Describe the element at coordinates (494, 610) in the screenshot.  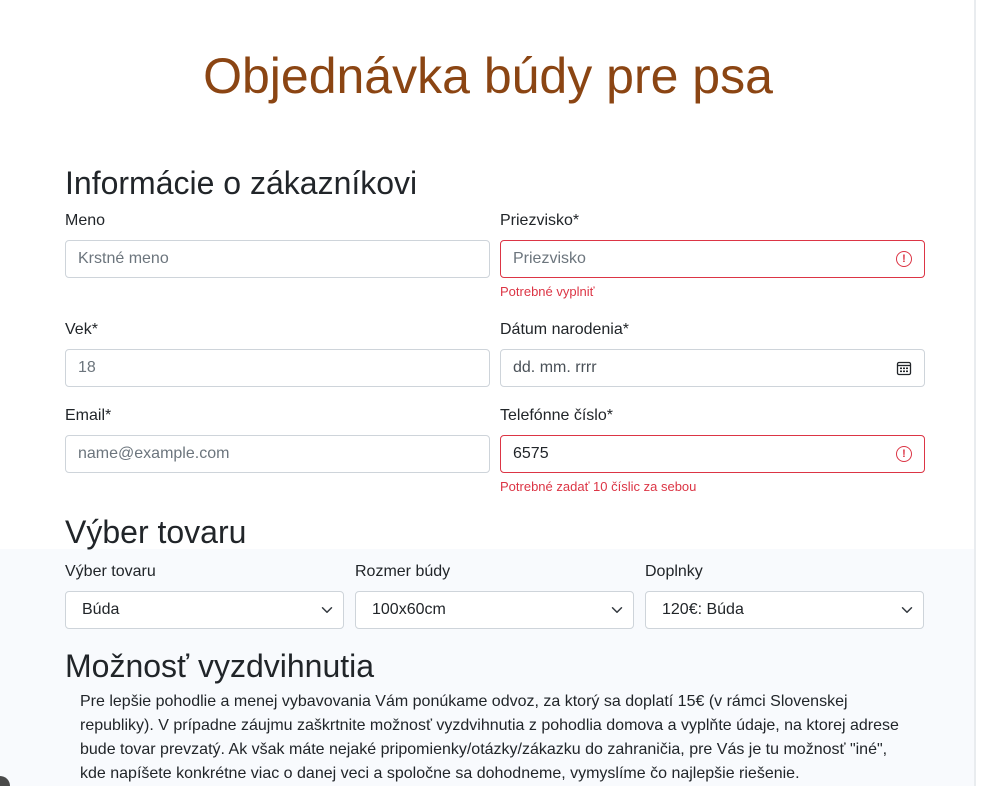
I see `size-select: 100x60cm` at that location.